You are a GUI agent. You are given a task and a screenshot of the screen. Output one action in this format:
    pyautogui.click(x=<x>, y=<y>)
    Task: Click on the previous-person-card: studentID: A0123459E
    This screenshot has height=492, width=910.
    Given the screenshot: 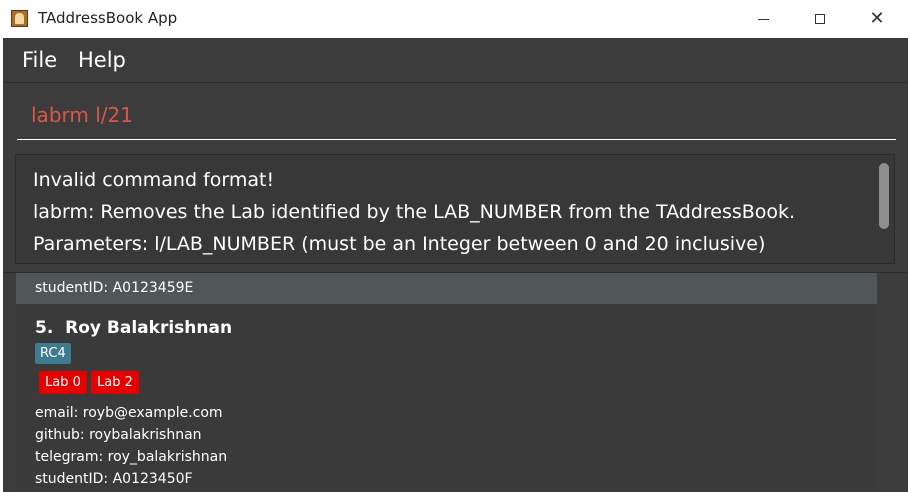 What is the action you would take?
    pyautogui.click(x=446, y=288)
    